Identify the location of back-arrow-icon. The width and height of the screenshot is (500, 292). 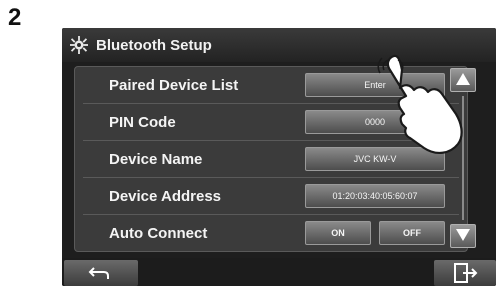
(98, 273).